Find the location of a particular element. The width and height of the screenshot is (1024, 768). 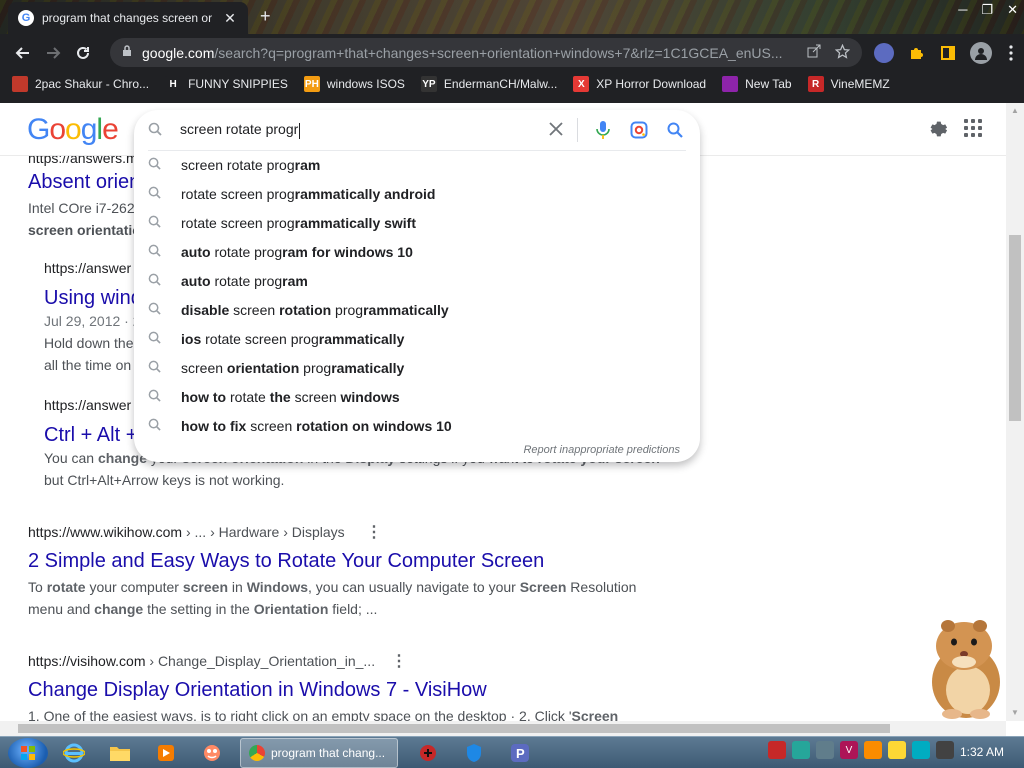

tray-clock-app-icon is located at coordinates (945, 750).